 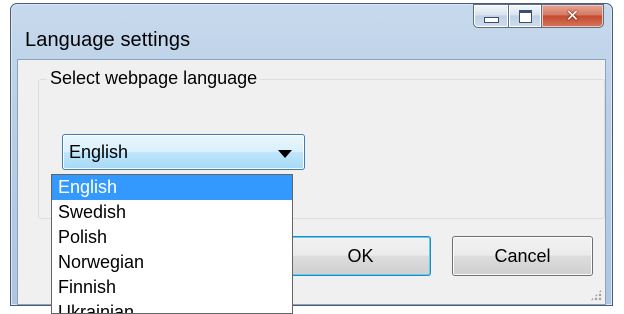 I want to click on ok-button: OK, so click(x=360, y=256).